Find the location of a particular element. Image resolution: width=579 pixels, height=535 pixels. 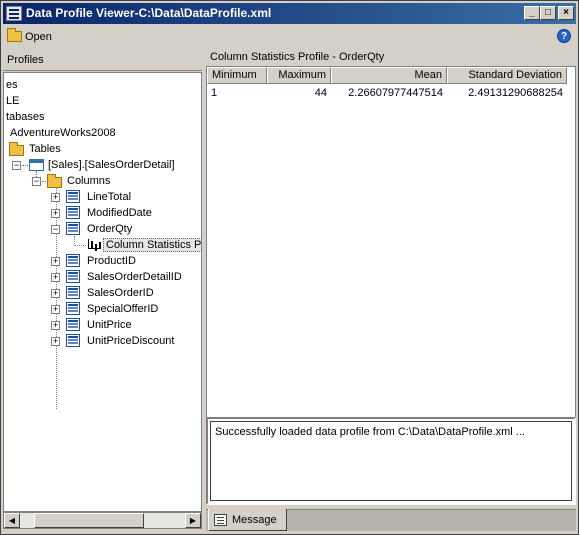

toolbar: Open ? is located at coordinates (289, 36).